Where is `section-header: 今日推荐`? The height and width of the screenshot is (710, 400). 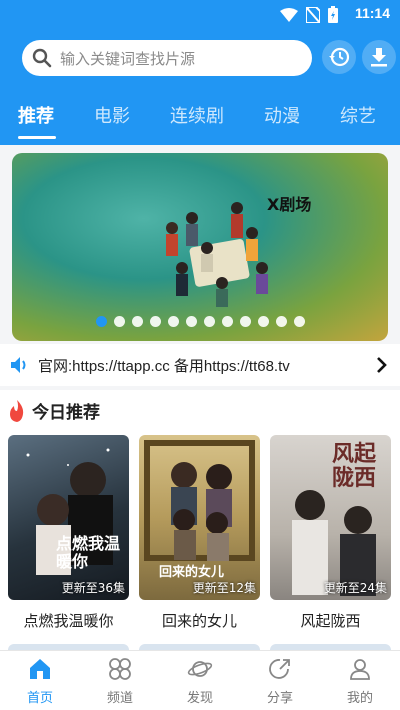
section-header: 今日推荐 is located at coordinates (54, 410).